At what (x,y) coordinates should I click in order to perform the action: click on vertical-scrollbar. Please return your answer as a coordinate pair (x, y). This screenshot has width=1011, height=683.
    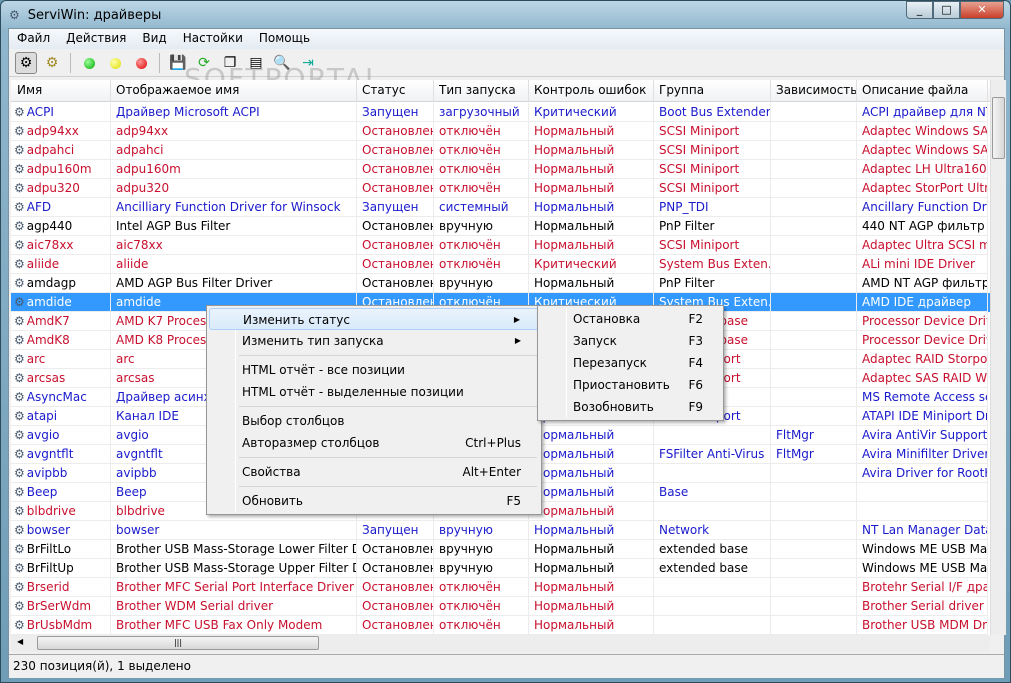
    Looking at the image, I should click on (998, 357).